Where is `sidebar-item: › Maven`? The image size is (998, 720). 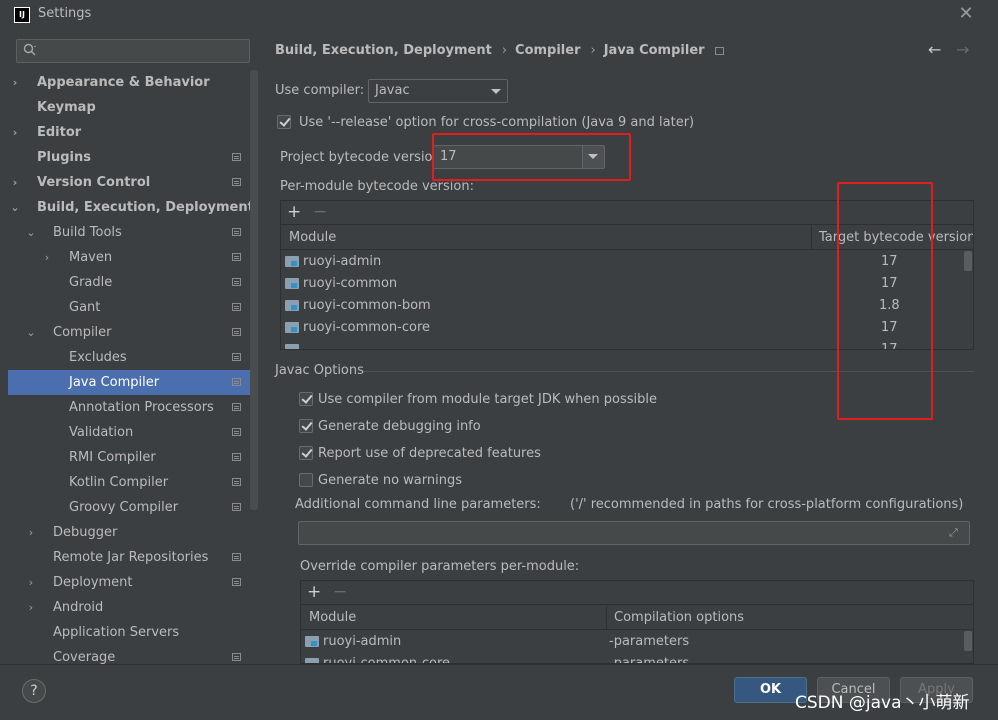 sidebar-item: › Maven is located at coordinates (133, 257).